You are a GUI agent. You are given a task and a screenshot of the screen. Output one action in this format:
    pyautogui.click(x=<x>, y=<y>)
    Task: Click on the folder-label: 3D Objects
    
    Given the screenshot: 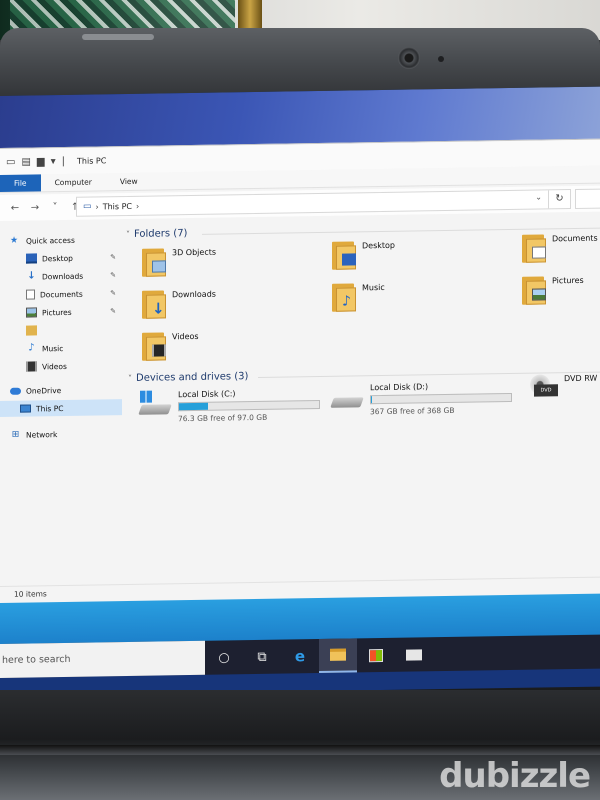 What is the action you would take?
    pyautogui.click(x=194, y=252)
    